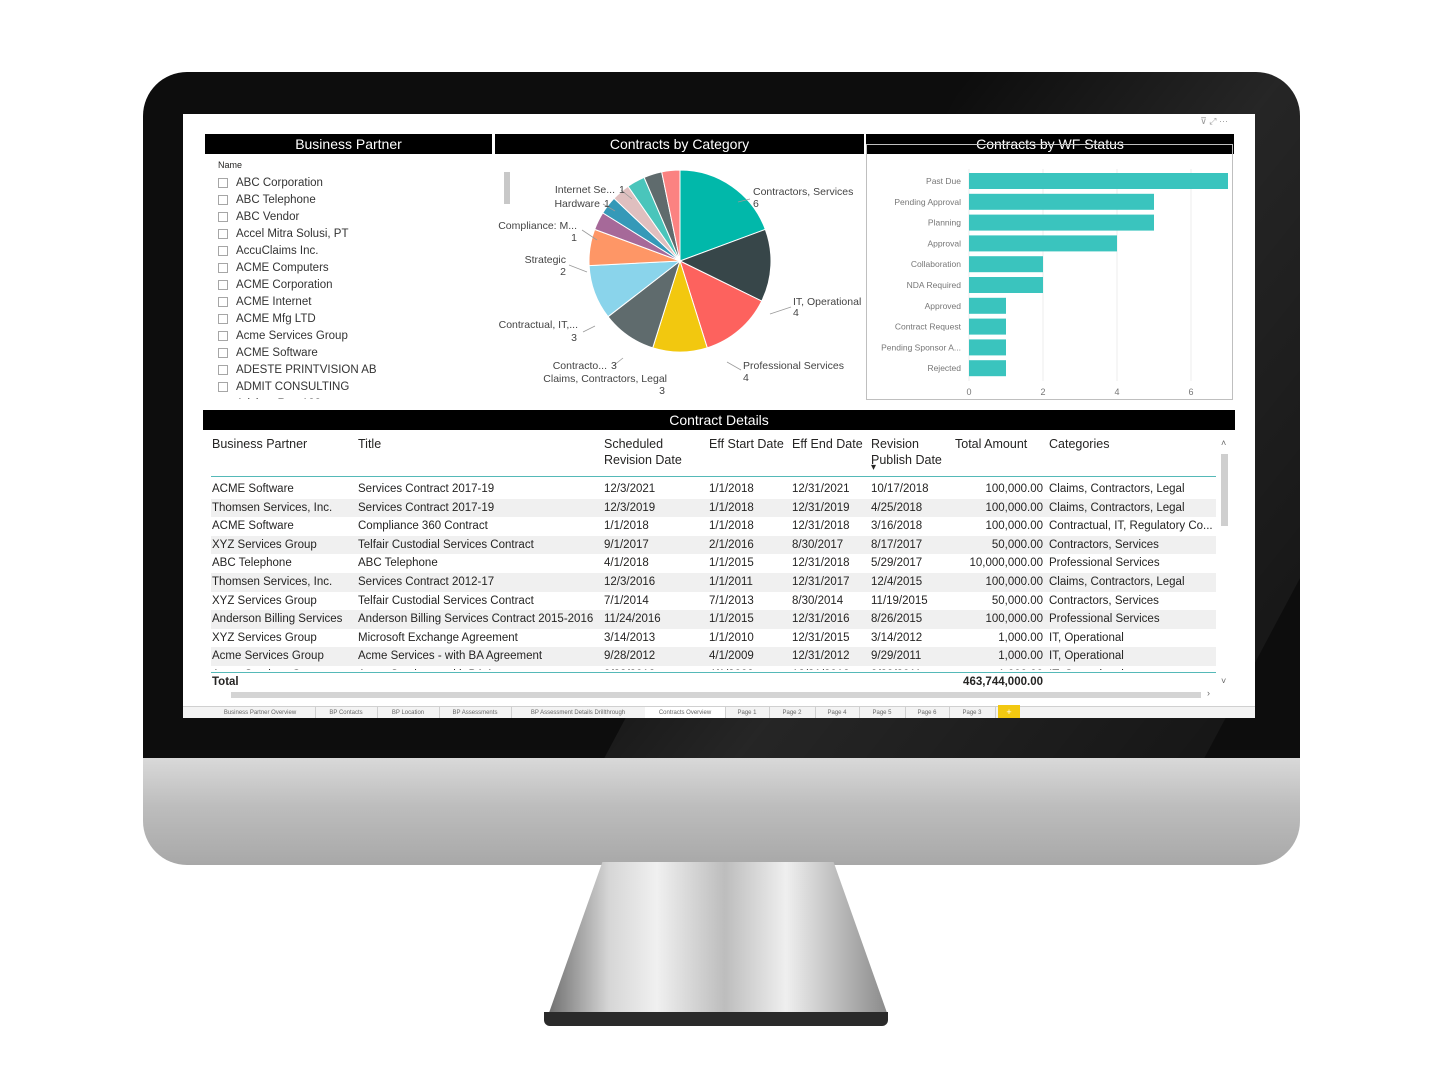  What do you see at coordinates (578, 712) in the screenshot?
I see `page-tab: BP Assessment Details Drillthrough` at bounding box center [578, 712].